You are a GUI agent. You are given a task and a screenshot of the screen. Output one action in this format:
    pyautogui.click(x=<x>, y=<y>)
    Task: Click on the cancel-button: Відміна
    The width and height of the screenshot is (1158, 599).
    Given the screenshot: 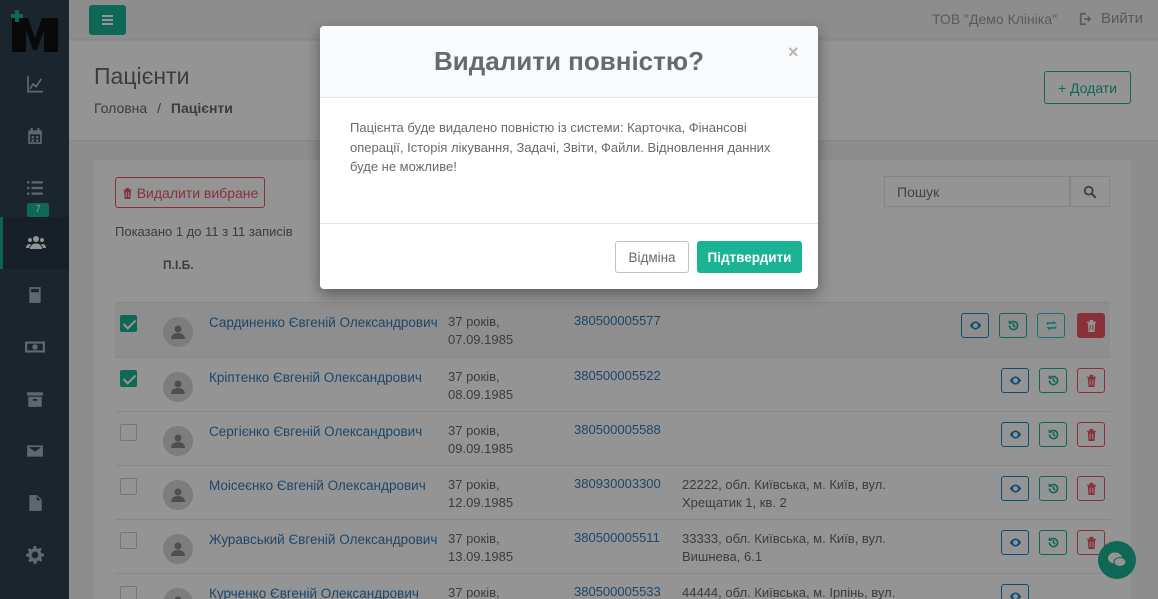 What is the action you would take?
    pyautogui.click(x=652, y=257)
    